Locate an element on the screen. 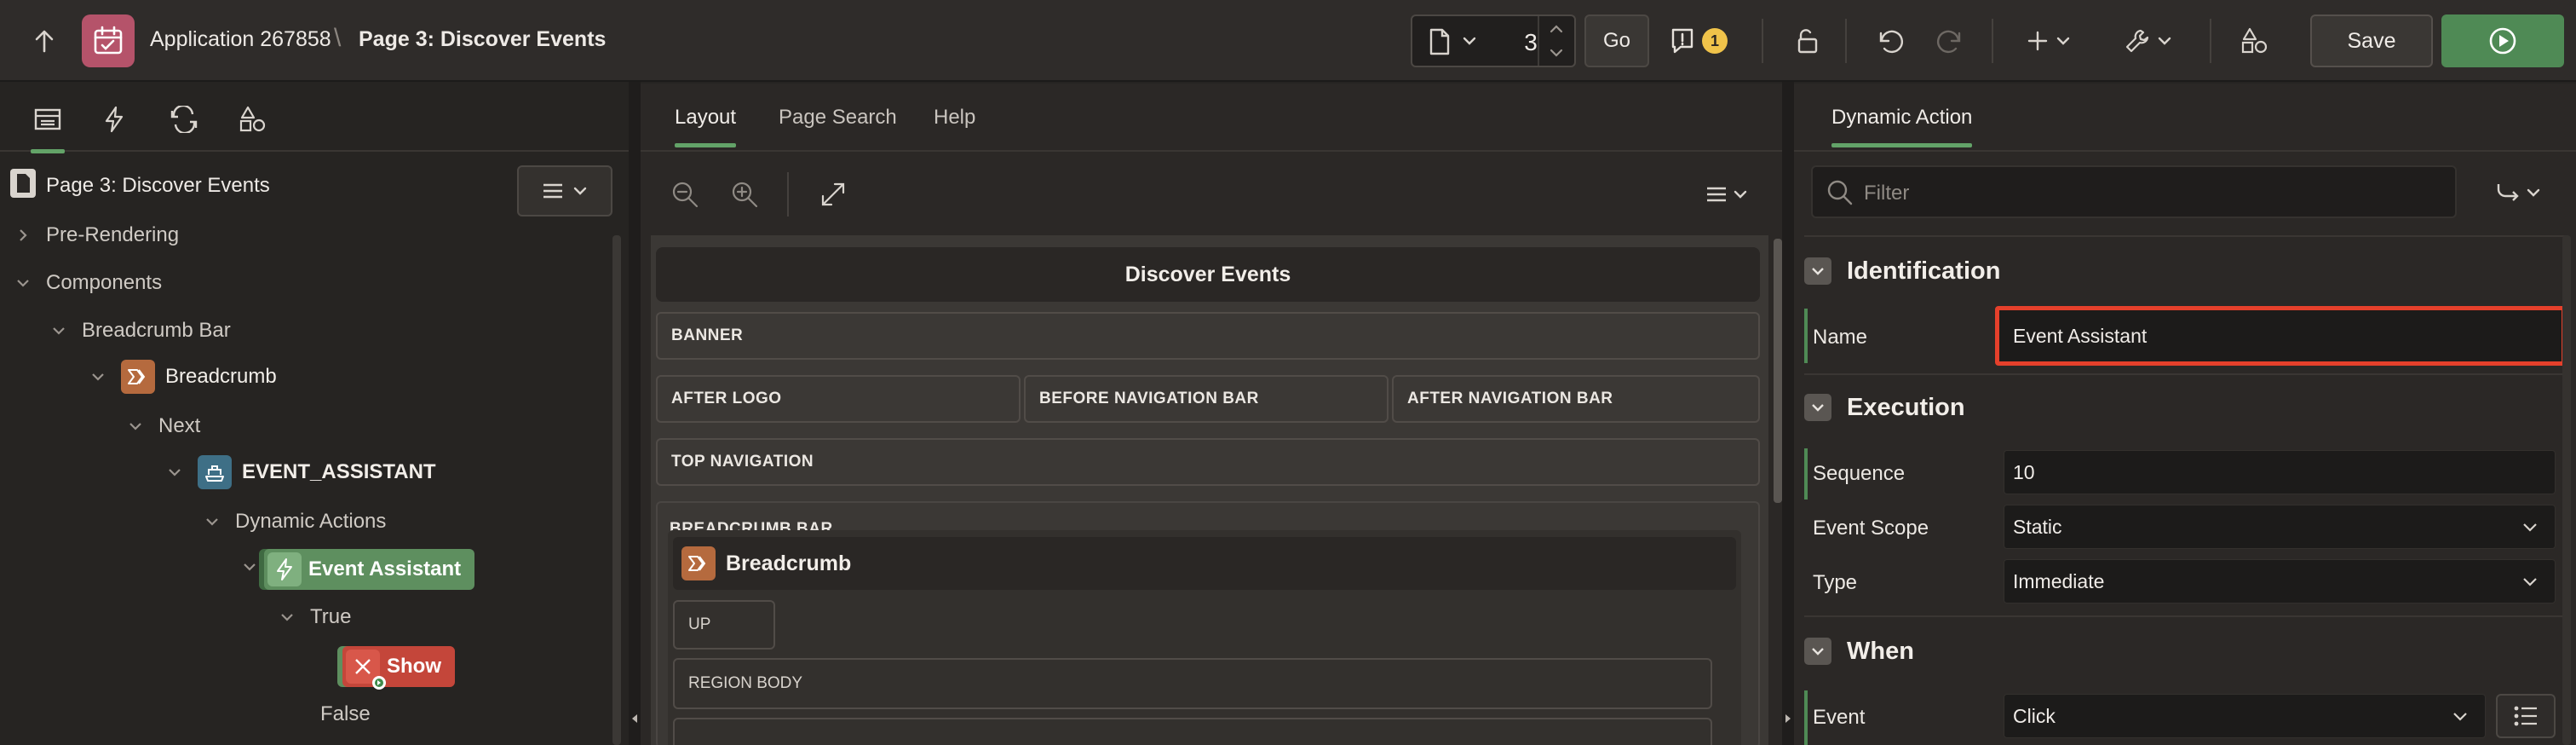  section-execution: Execution is located at coordinates (2183, 407).